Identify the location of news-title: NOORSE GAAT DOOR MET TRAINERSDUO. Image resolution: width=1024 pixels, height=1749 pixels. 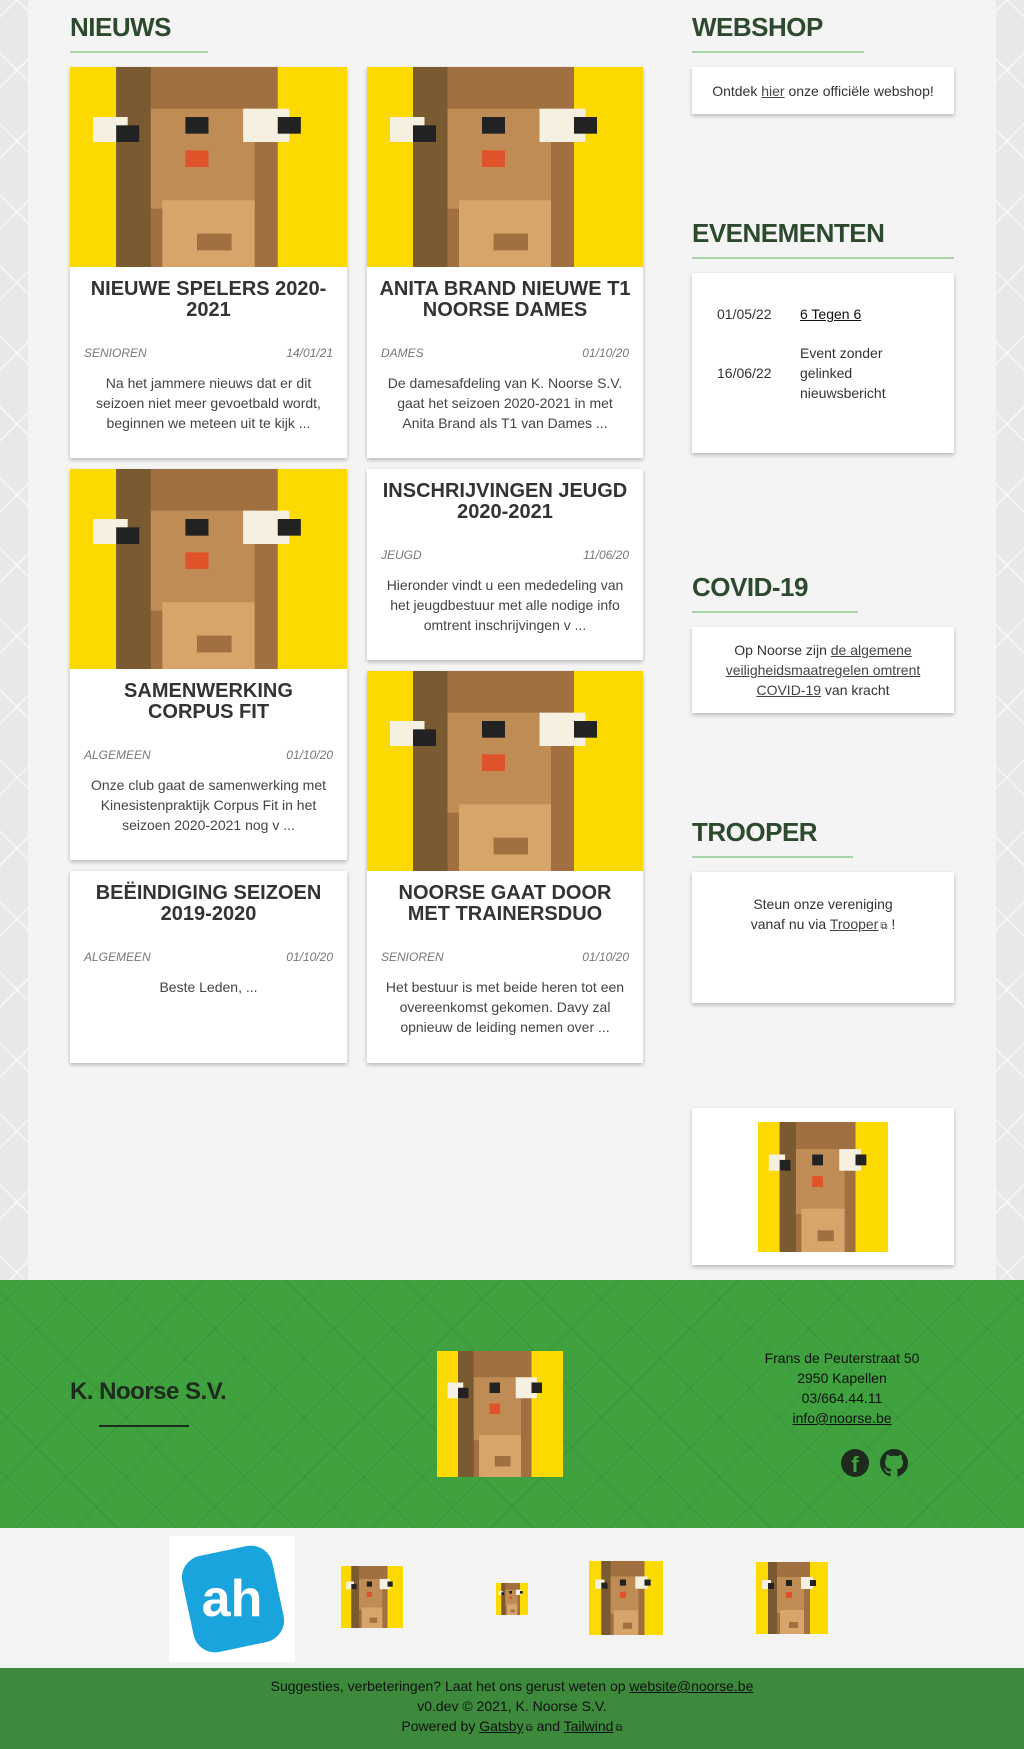
(505, 904).